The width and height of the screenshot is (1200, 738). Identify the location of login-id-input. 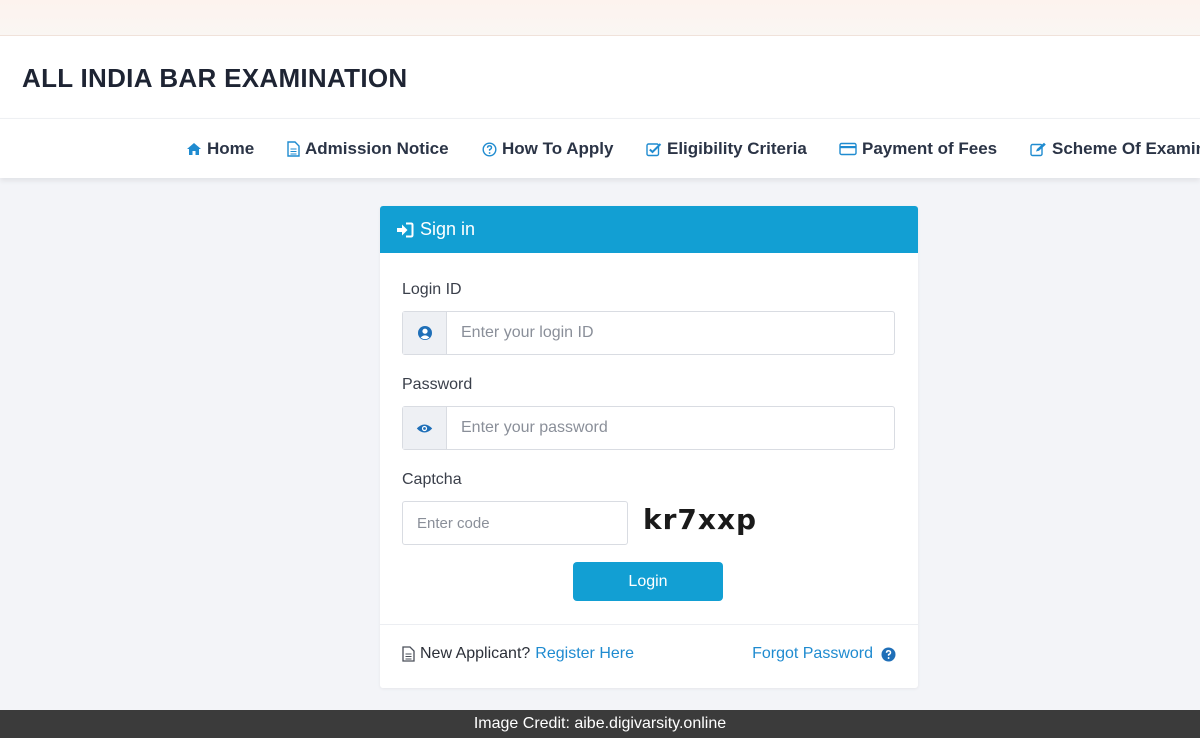
(670, 333).